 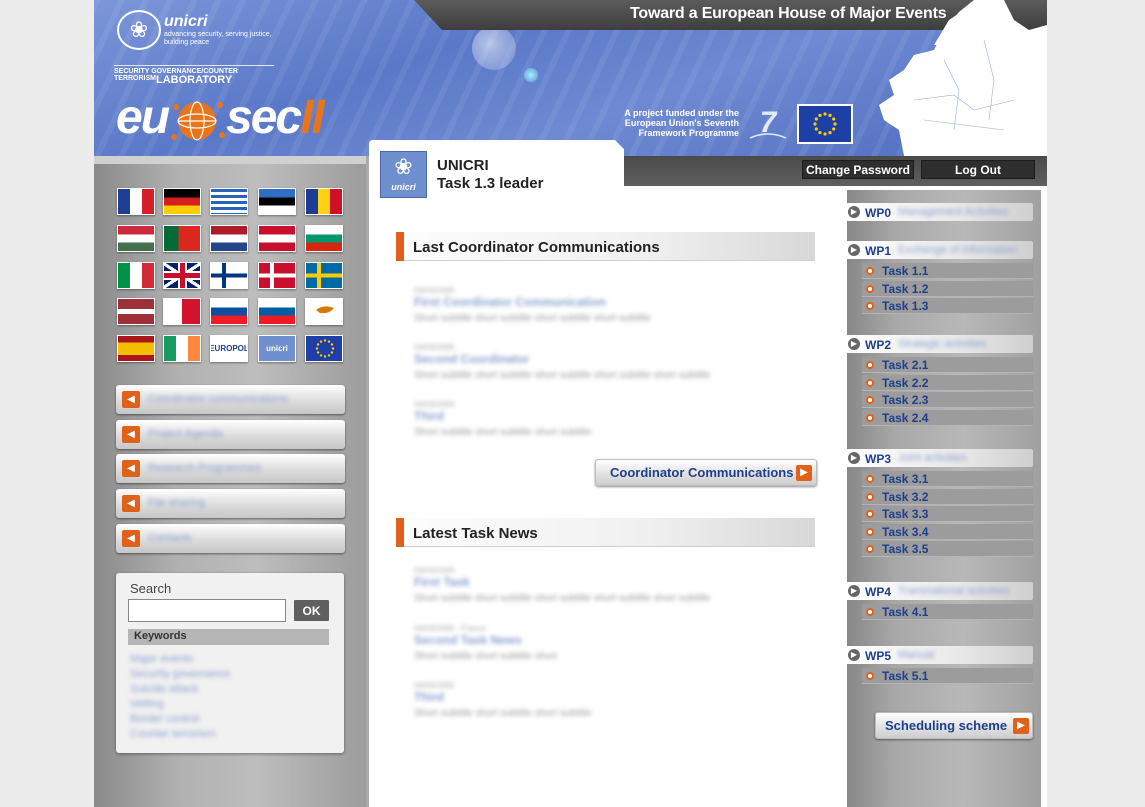 What do you see at coordinates (182, 275) in the screenshot?
I see `flag-united-kingdom-icon` at bounding box center [182, 275].